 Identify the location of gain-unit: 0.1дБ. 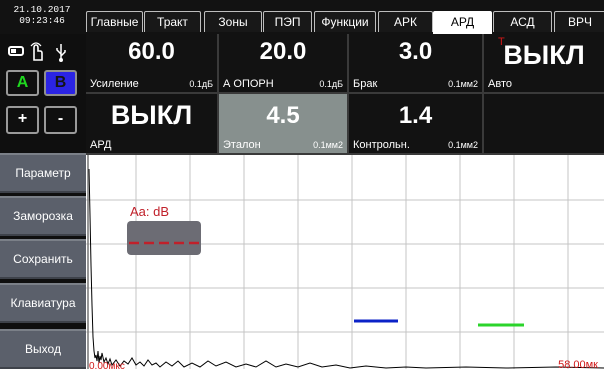
(201, 84).